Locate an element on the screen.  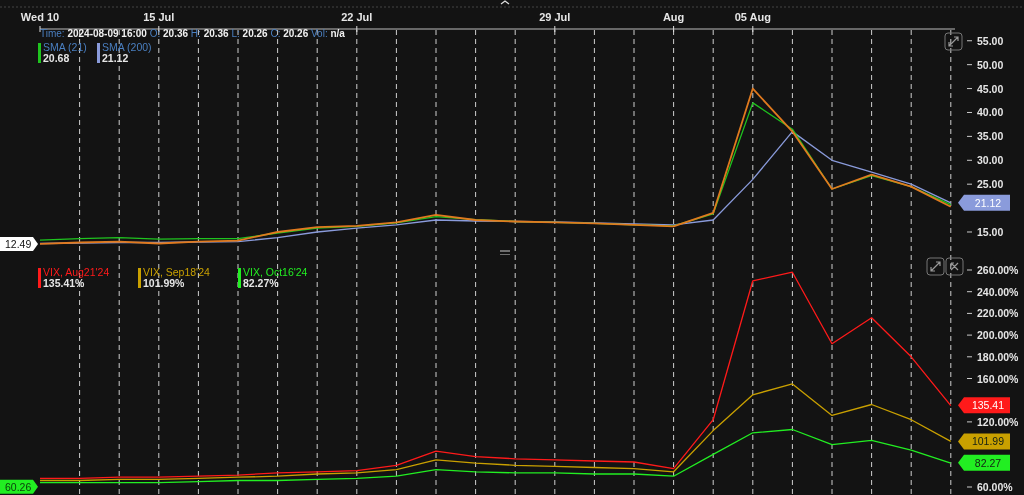
legend-label: SMA (21) is located at coordinates (65, 47).